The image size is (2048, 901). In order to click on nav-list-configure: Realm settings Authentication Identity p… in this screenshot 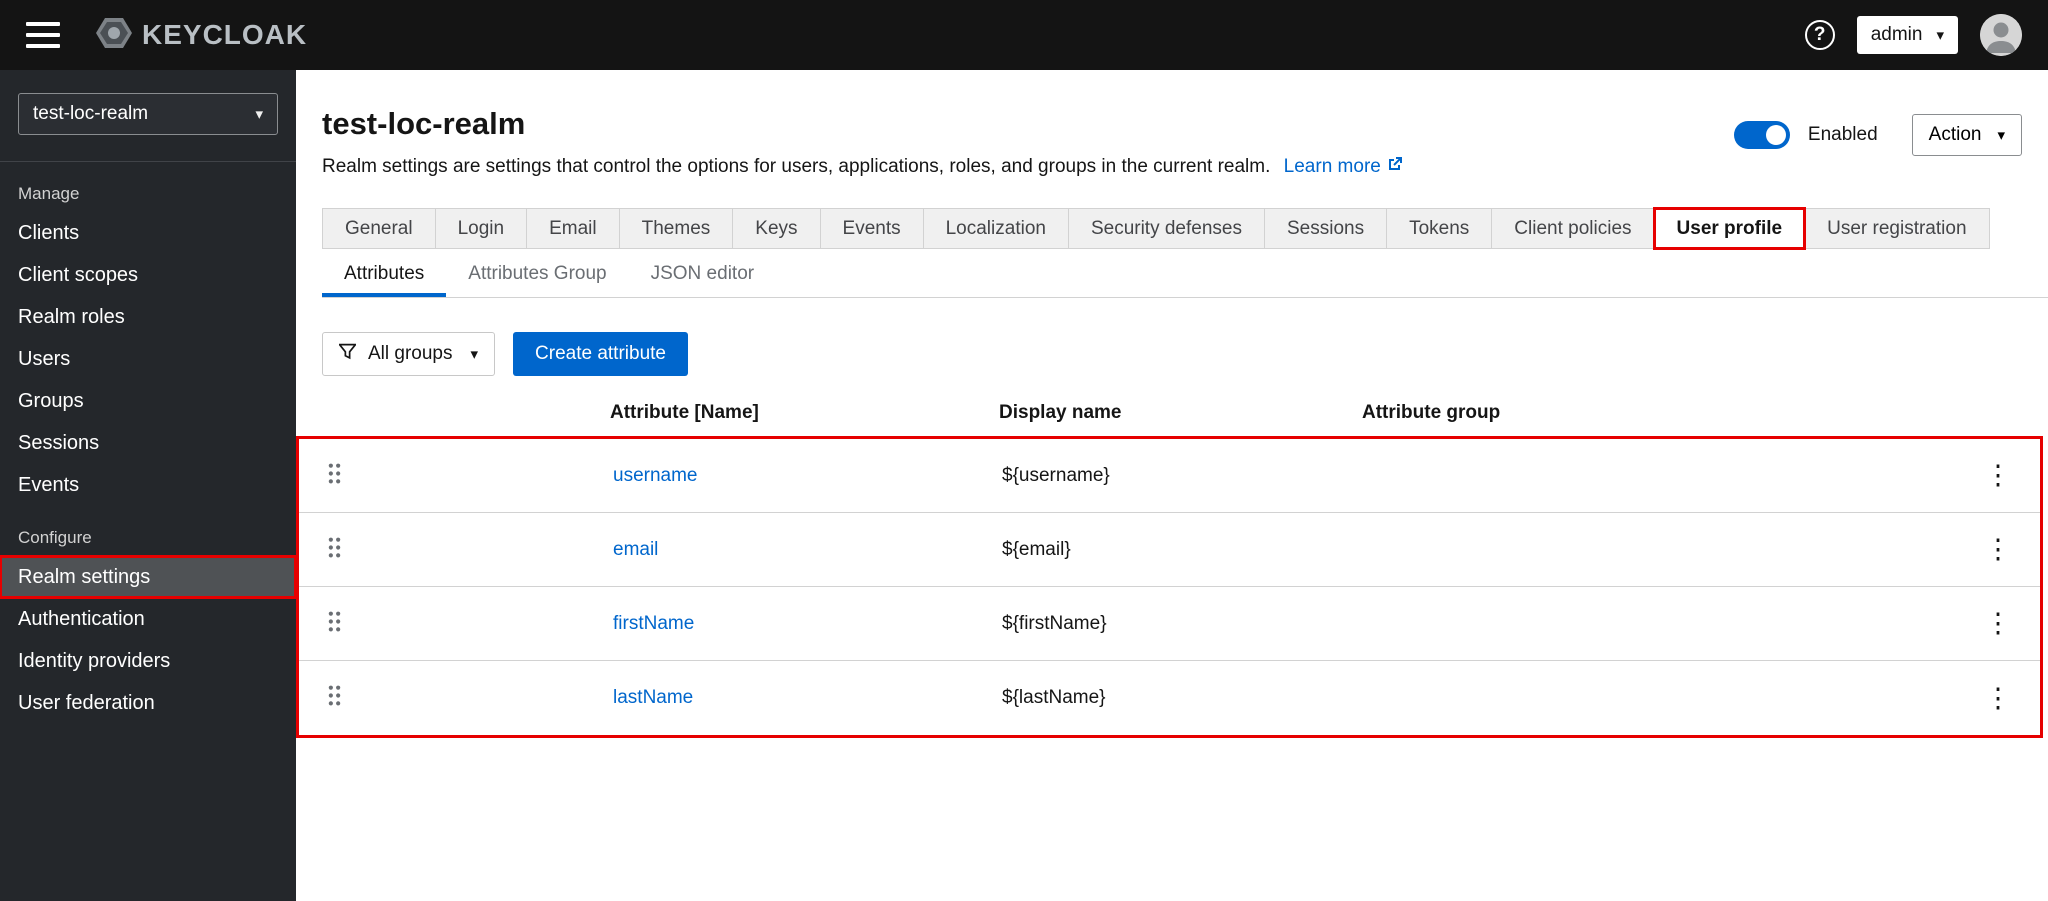, I will do `click(148, 639)`.